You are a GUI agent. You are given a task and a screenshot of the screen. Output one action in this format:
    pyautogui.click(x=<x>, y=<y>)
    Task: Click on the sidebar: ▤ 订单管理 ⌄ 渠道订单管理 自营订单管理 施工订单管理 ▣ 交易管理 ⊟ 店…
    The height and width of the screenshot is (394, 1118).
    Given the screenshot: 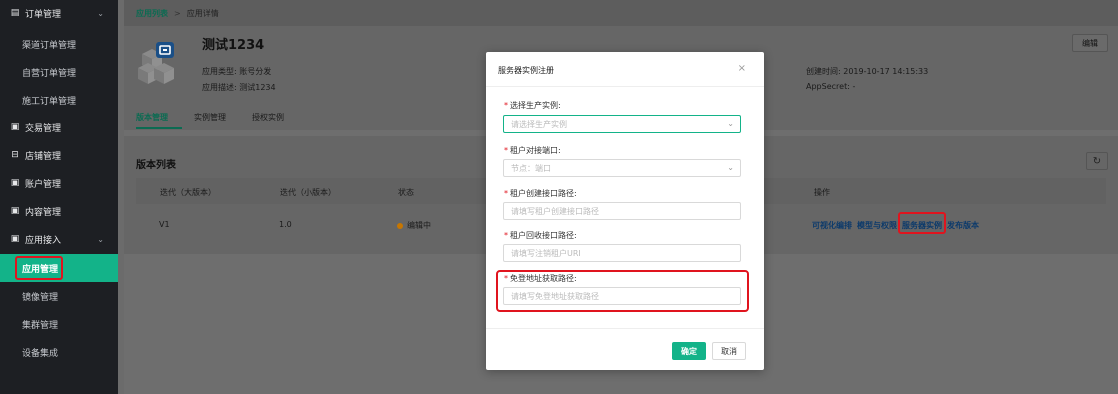 What is the action you would take?
    pyautogui.click(x=59, y=197)
    